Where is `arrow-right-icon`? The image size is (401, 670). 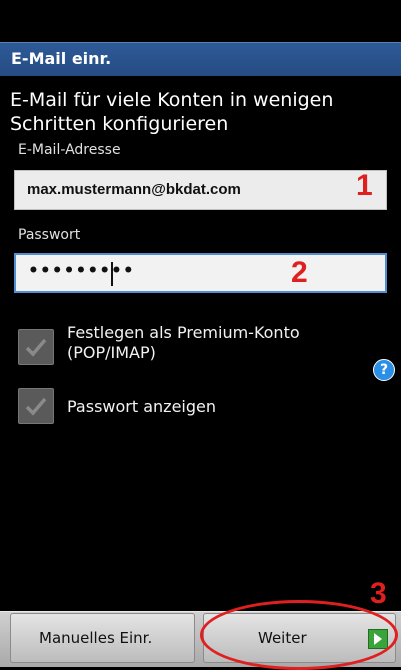
arrow-right-icon is located at coordinates (378, 639).